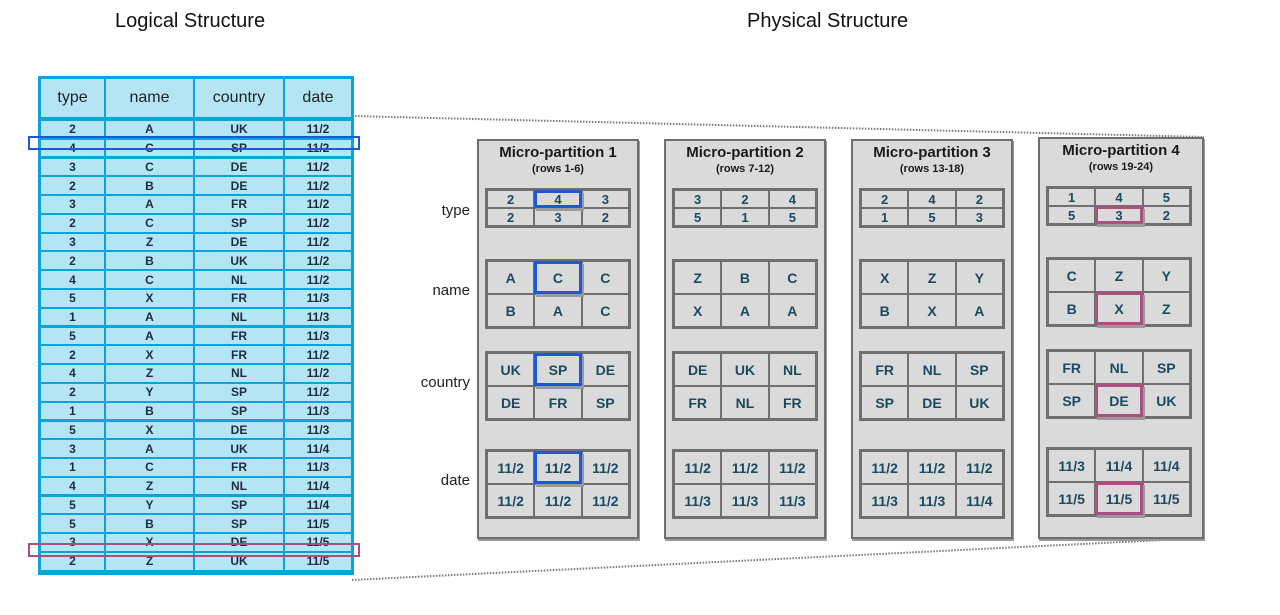 This screenshot has height=615, width=1280. I want to click on country-value: NL, so click(1119, 367).